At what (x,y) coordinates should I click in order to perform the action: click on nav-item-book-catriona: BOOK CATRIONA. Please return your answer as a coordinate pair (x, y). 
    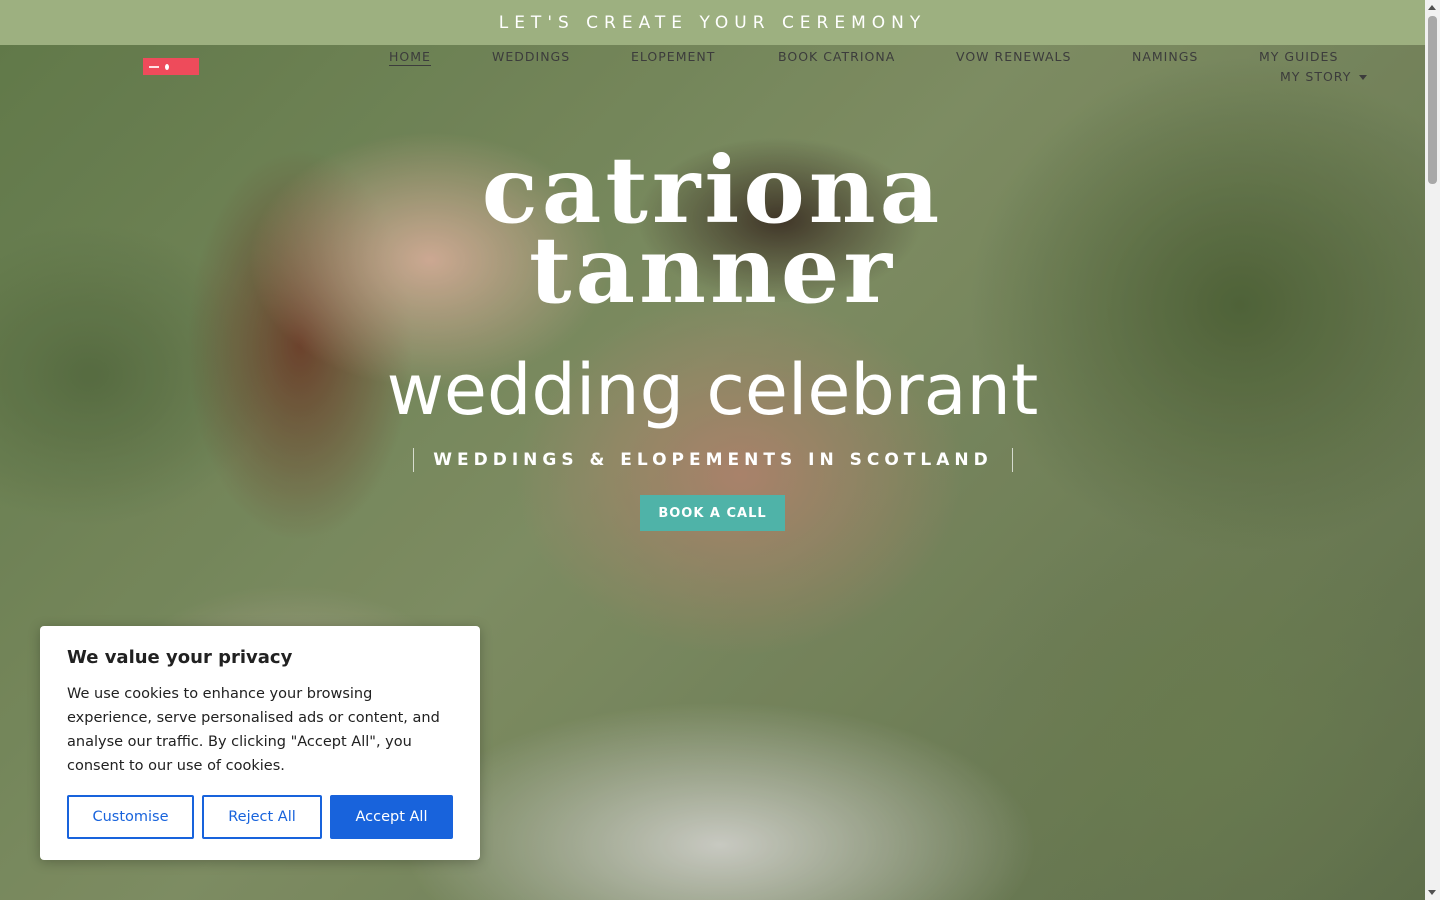
    Looking at the image, I should click on (836, 56).